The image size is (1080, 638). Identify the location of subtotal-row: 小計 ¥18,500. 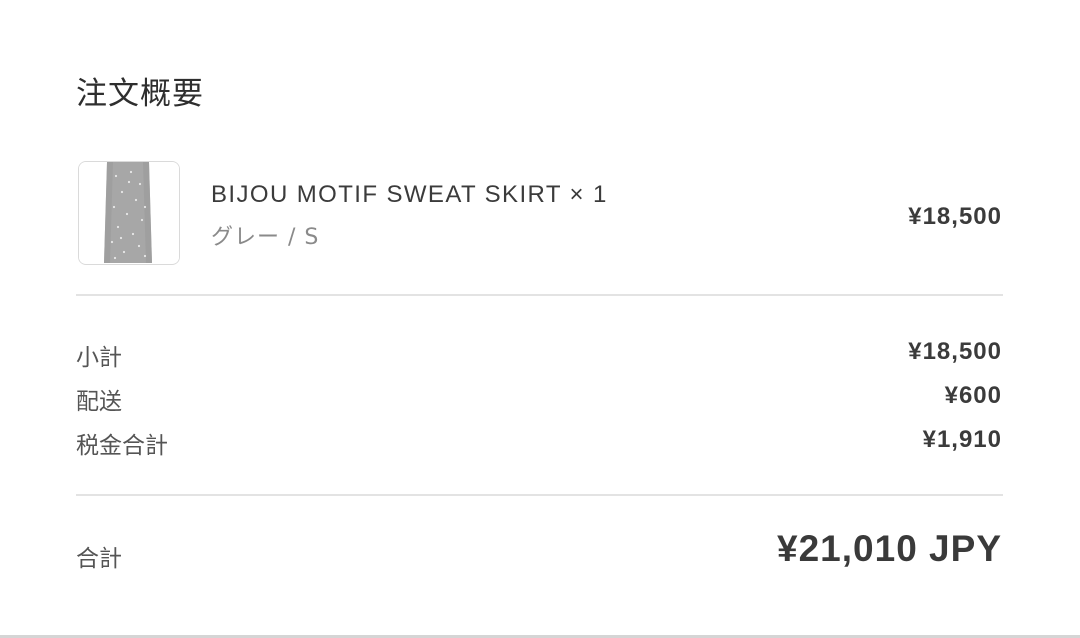
(539, 354).